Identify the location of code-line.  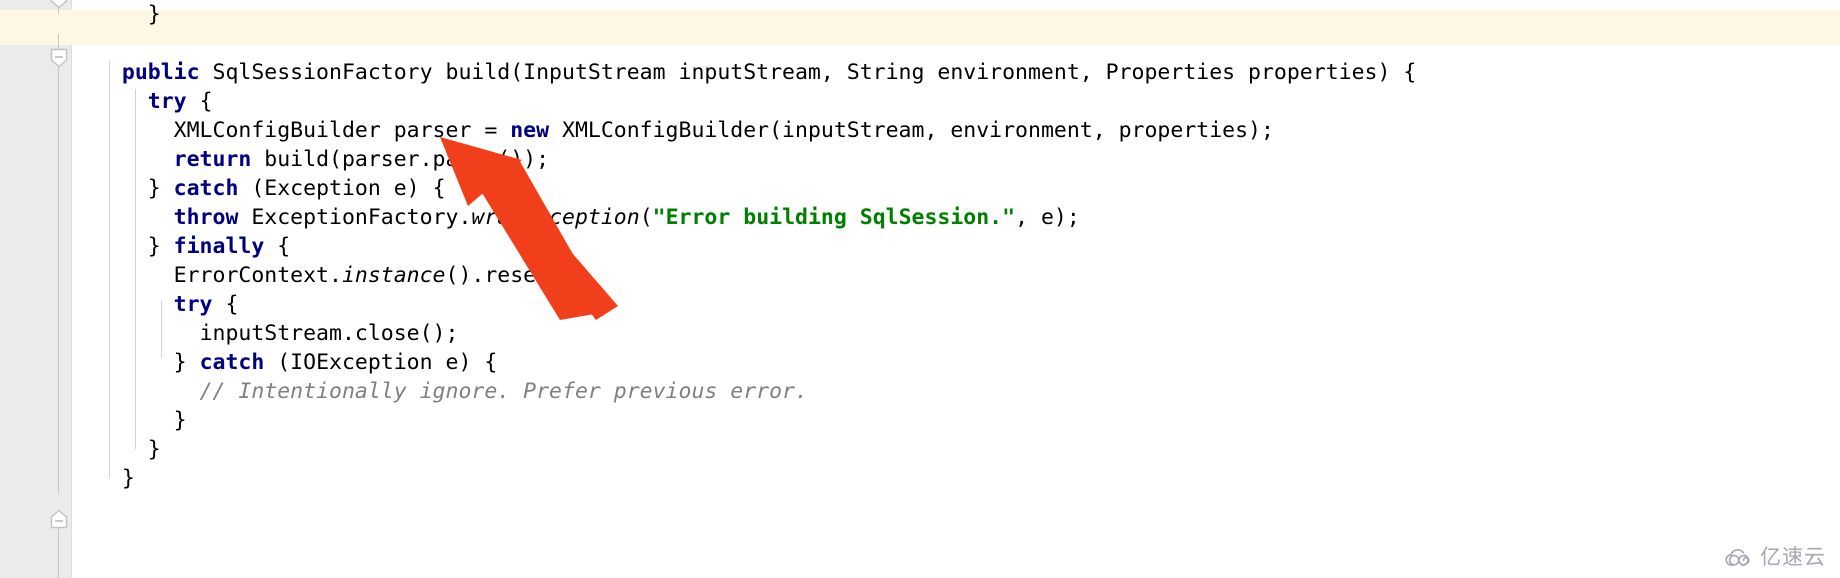
(756, 43).